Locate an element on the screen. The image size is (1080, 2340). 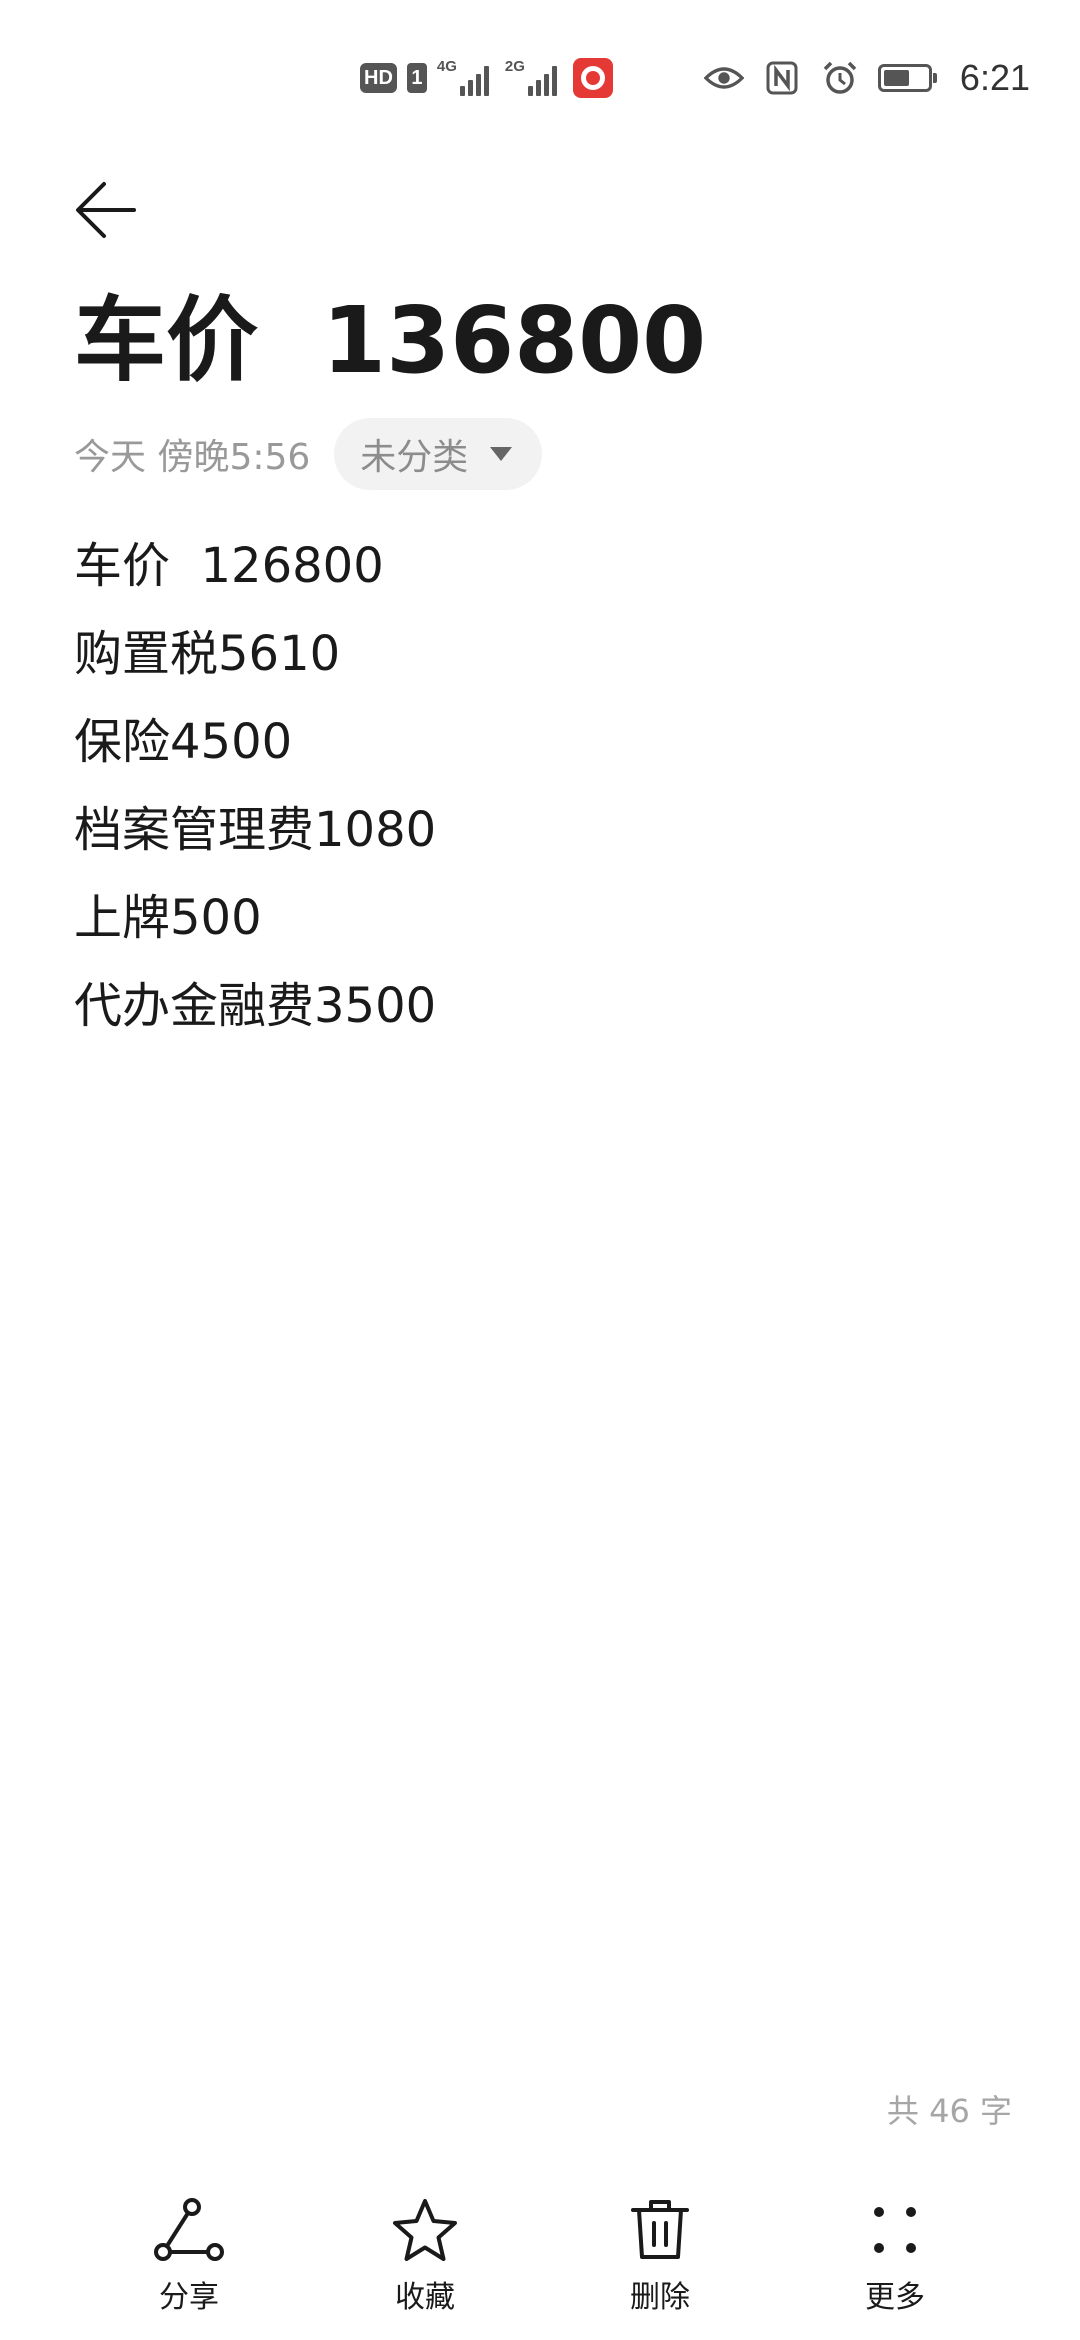
hd-icon: HD is located at coordinates (378, 78).